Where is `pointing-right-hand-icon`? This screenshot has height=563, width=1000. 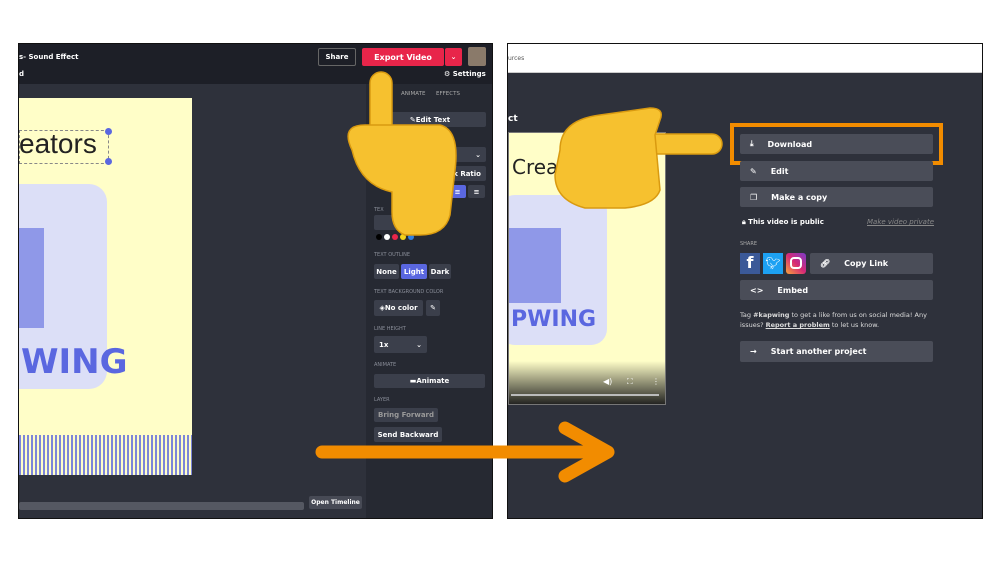
pointing-right-hand-icon is located at coordinates (638, 158).